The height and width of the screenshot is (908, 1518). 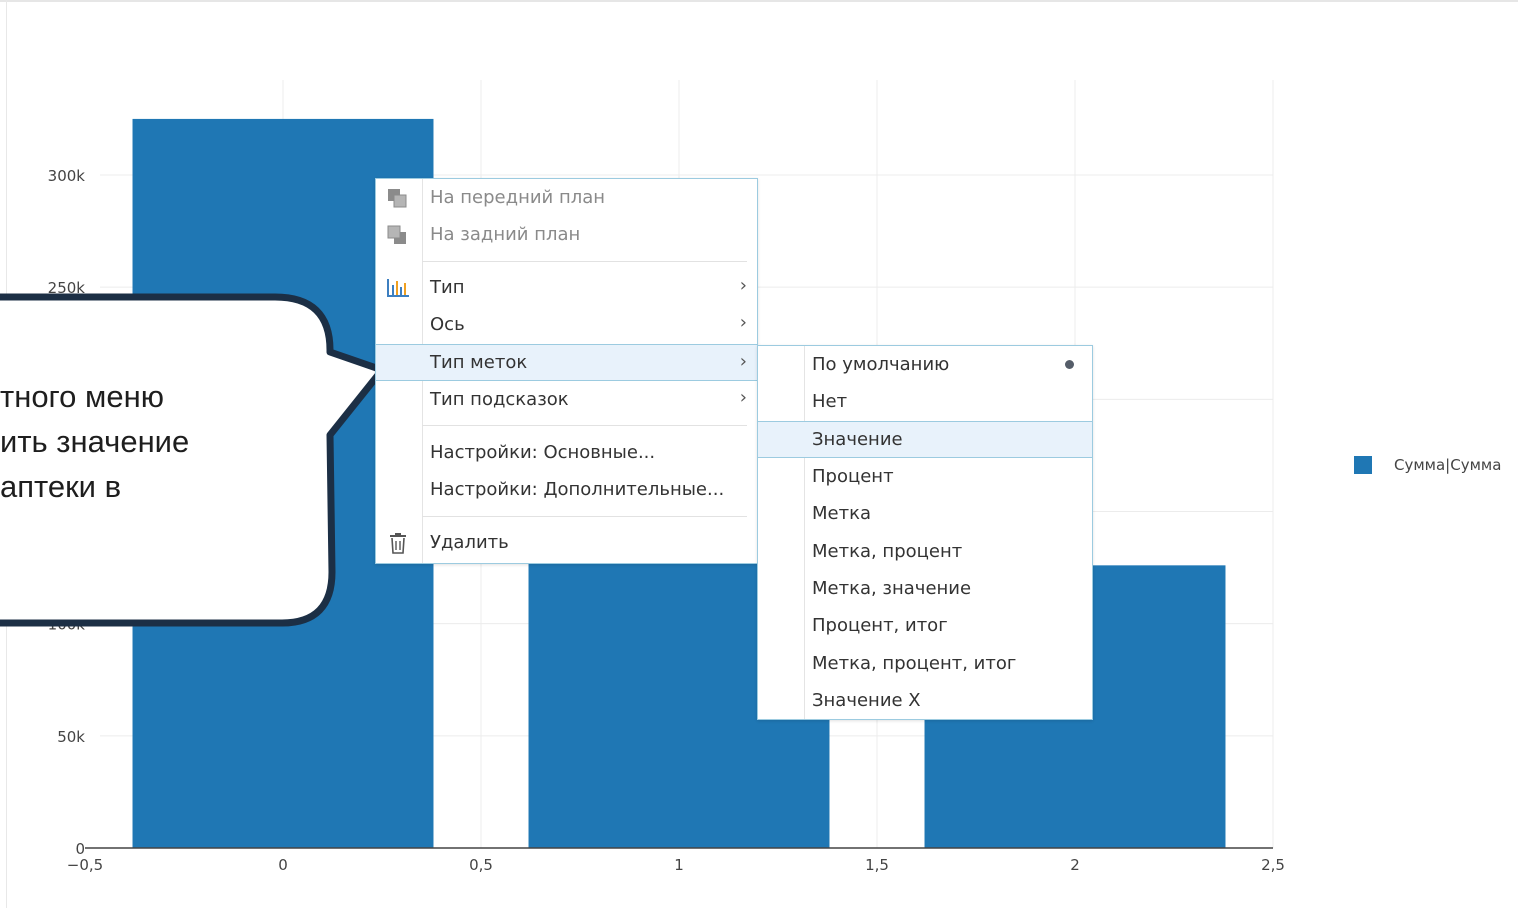 I want to click on callout-line: ить значение, so click(x=95, y=441).